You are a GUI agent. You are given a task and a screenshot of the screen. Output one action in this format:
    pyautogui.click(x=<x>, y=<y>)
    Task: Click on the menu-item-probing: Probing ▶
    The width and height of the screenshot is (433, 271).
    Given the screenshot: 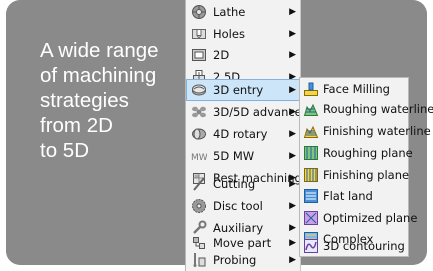 What is the action you would take?
    pyautogui.click(x=243, y=260)
    